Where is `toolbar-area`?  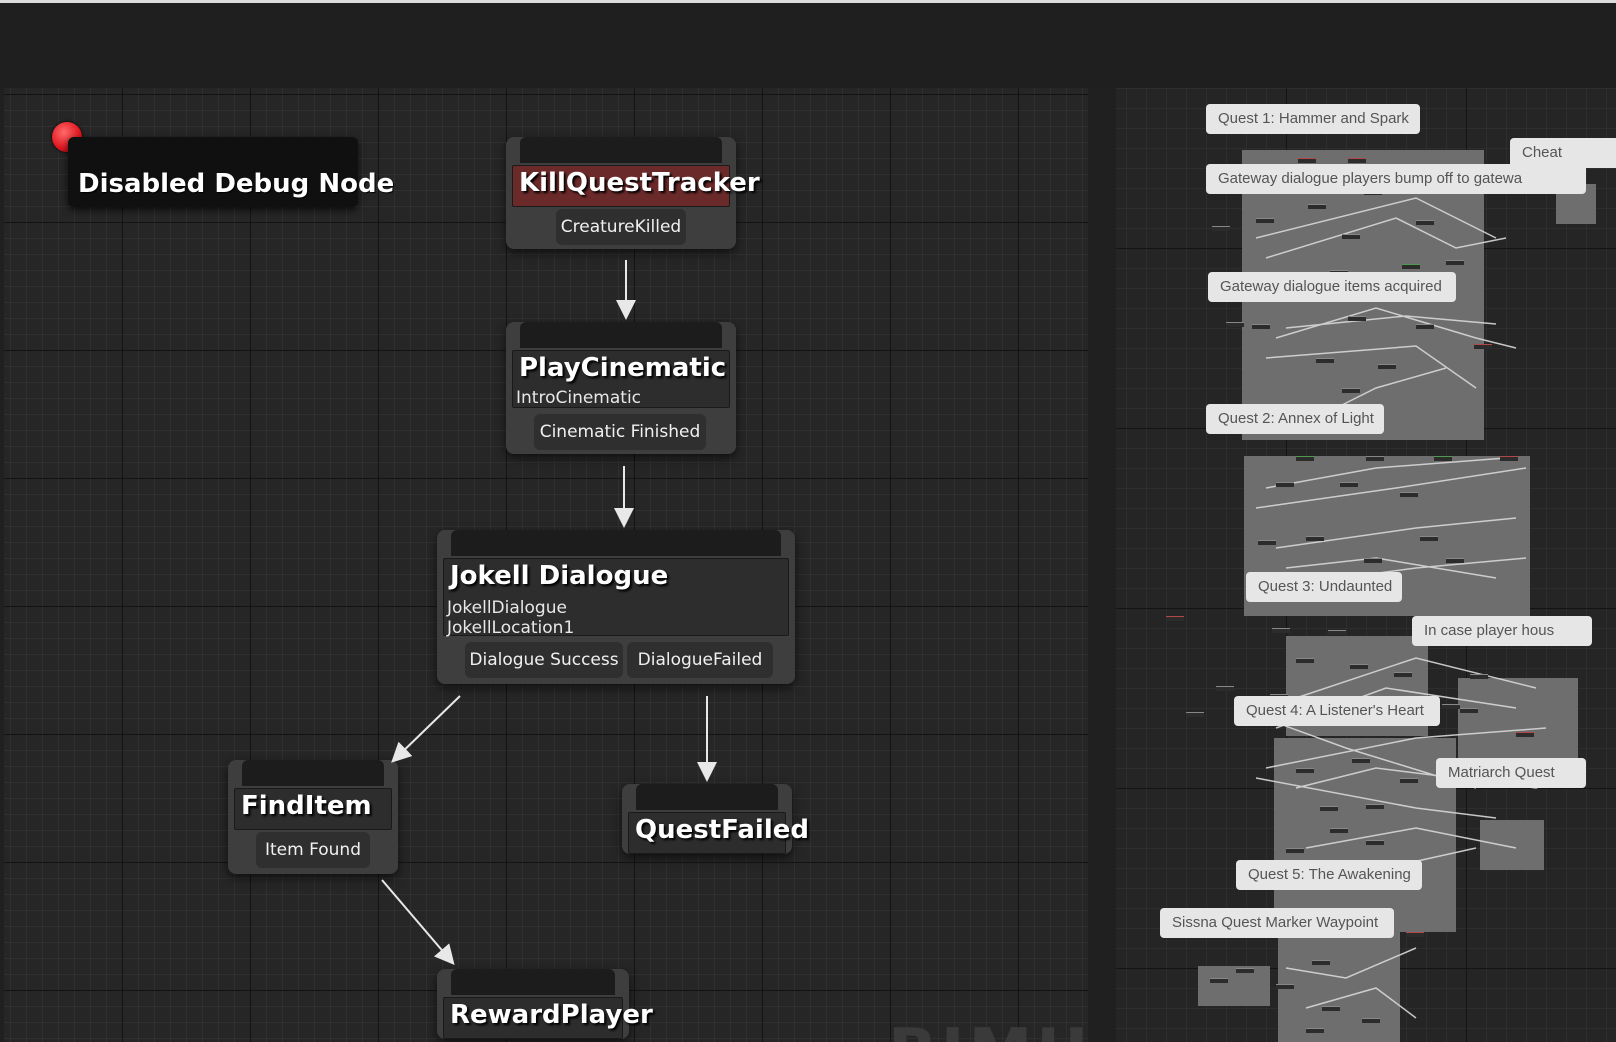
toolbar-area is located at coordinates (808, 45).